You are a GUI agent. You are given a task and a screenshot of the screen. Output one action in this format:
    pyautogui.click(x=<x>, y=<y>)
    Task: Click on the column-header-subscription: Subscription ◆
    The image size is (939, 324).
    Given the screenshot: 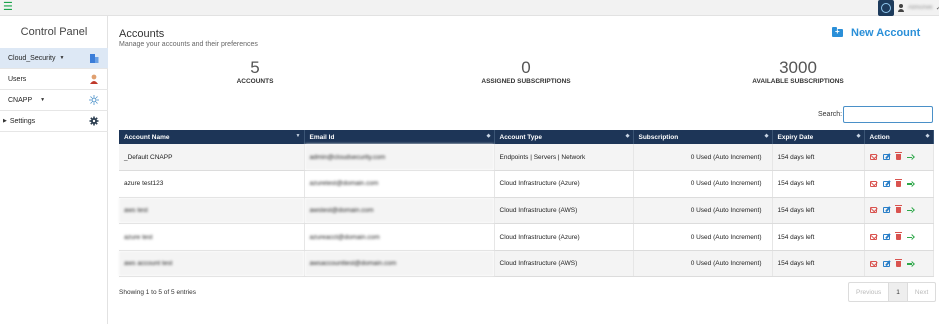 What is the action you would take?
    pyautogui.click(x=703, y=137)
    